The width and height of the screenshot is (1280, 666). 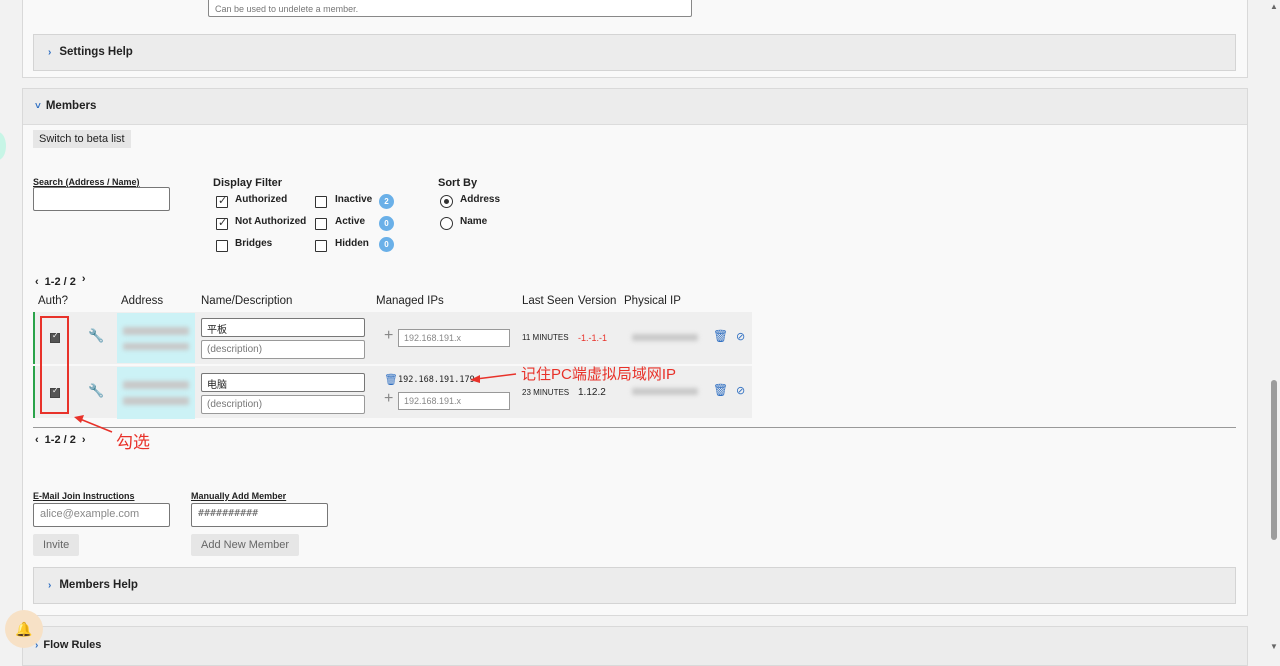 I want to click on annotation-arrows, so click(x=295, y=403).